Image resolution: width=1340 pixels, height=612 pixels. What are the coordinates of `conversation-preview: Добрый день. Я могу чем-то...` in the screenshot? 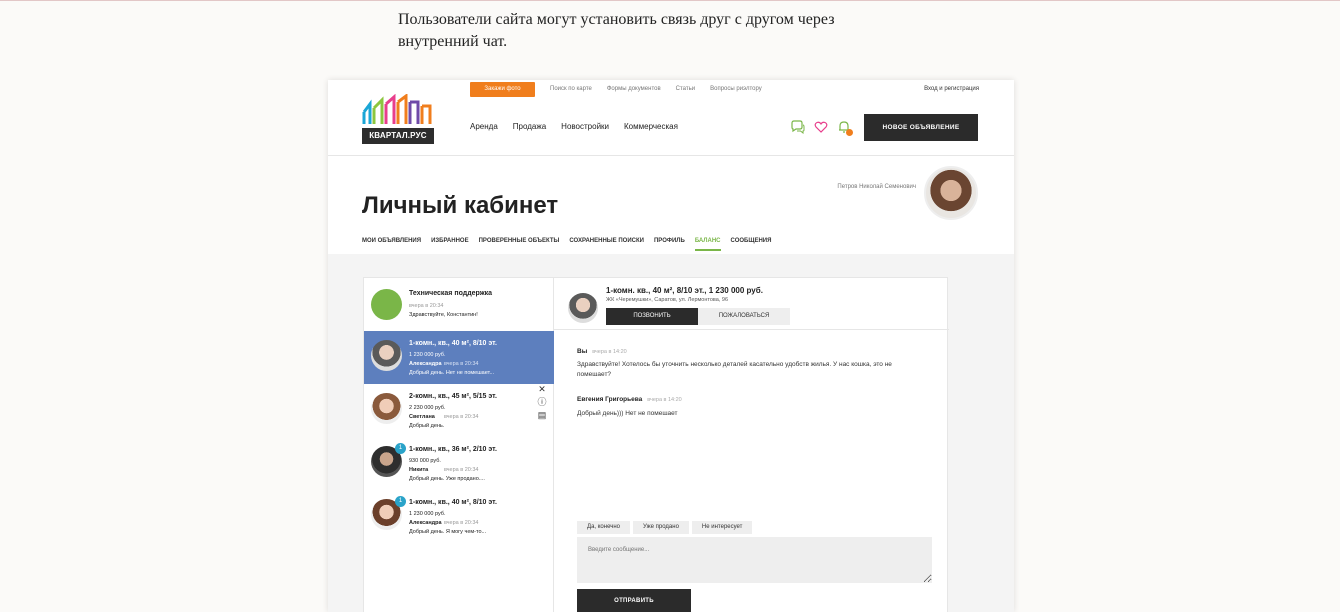 It's located at (448, 532).